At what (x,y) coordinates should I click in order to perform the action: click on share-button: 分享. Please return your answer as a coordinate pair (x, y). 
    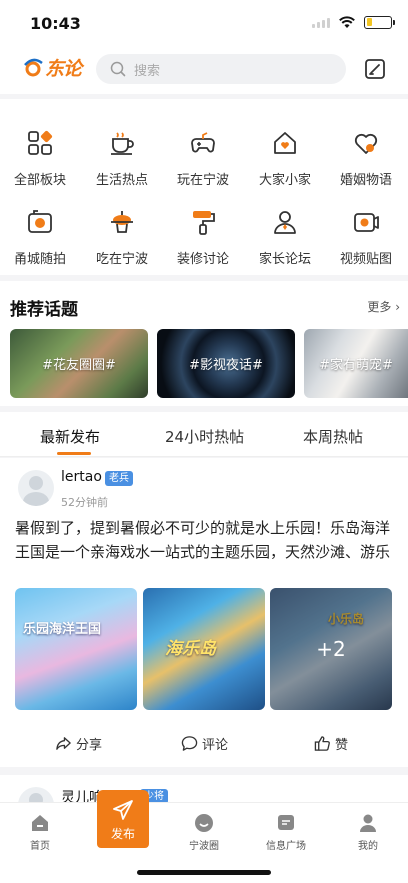
    Looking at the image, I should click on (78, 743).